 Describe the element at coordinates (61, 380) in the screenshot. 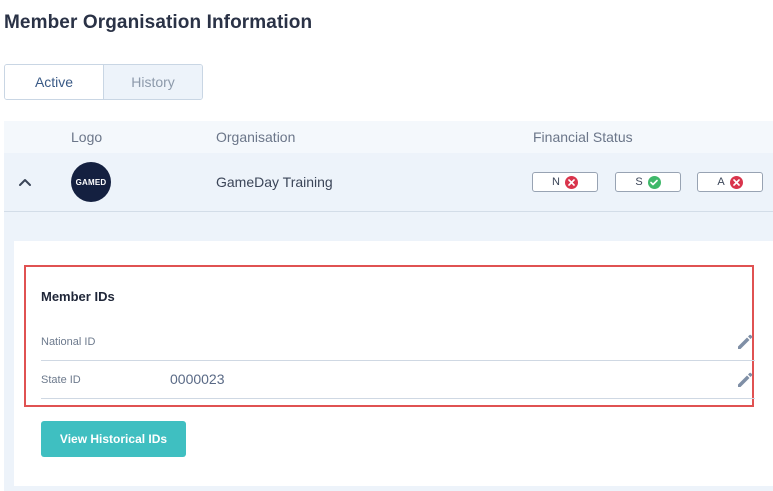

I see `state-id-label: State ID` at that location.